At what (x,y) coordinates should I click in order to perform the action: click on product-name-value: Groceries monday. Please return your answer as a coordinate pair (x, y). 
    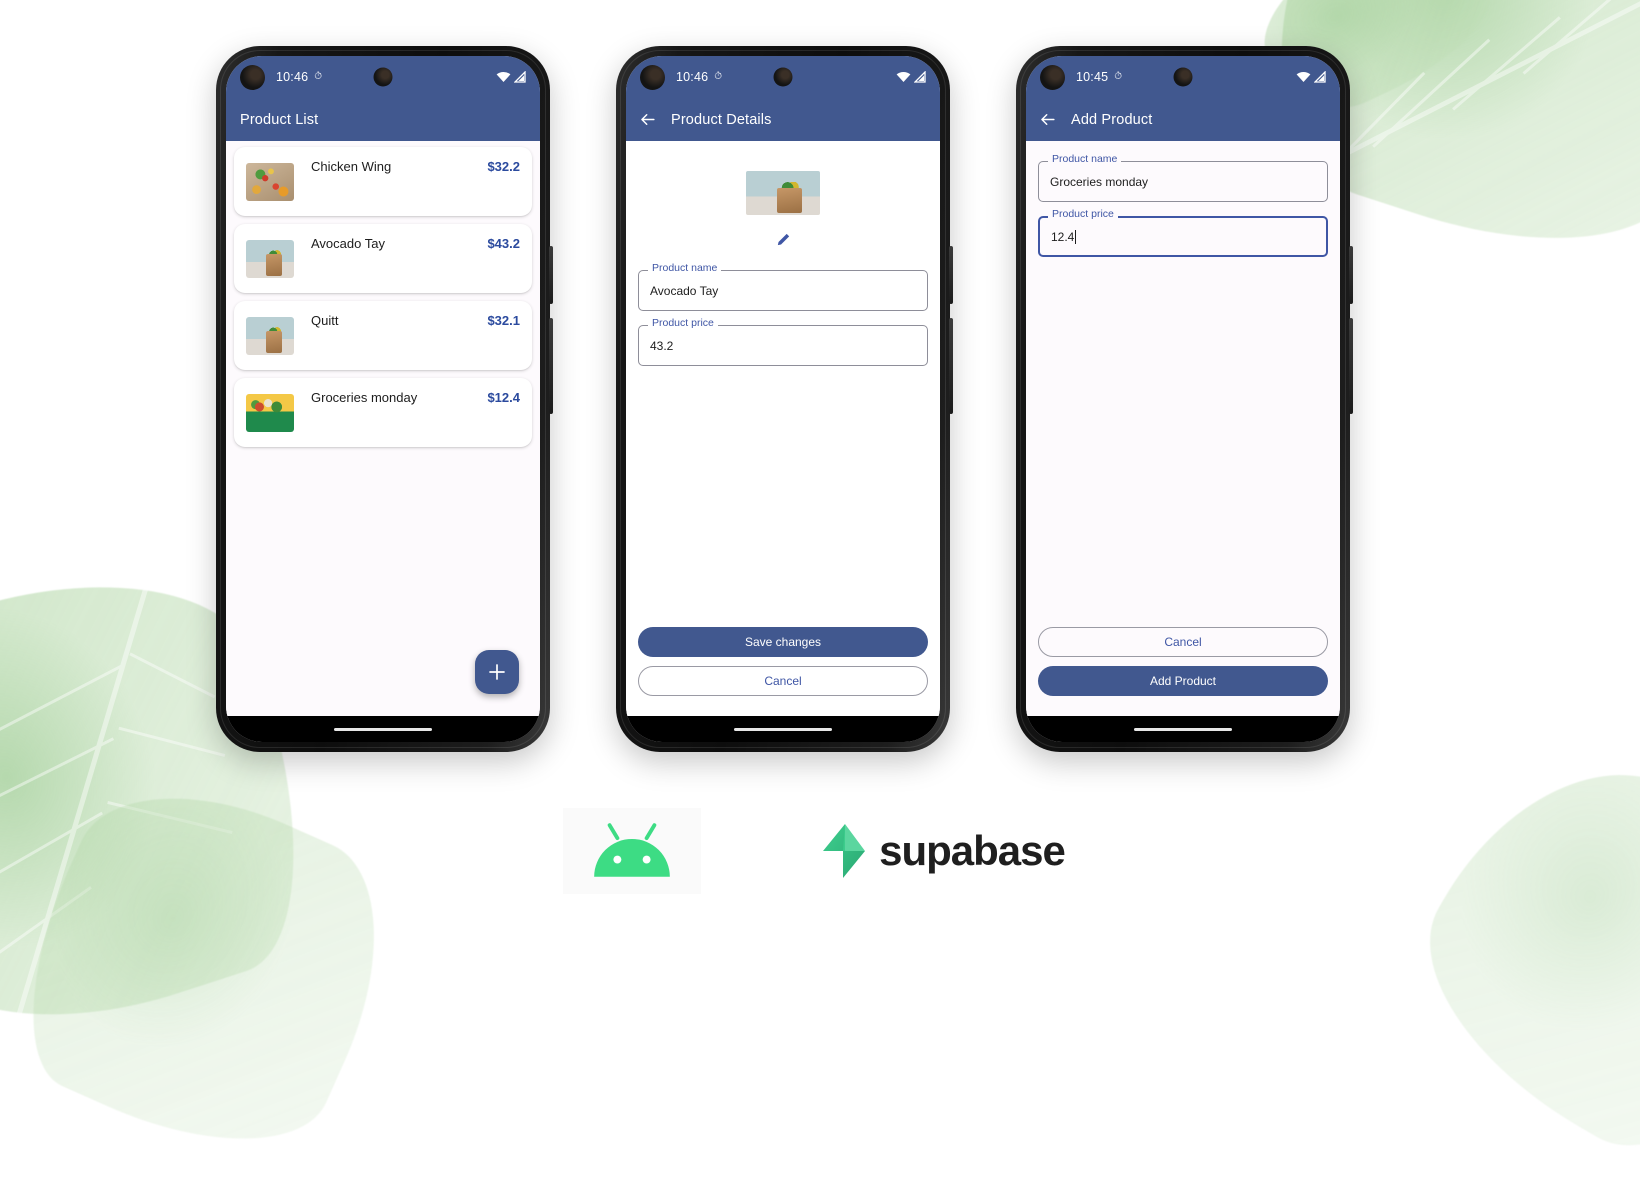
    Looking at the image, I should click on (1099, 181).